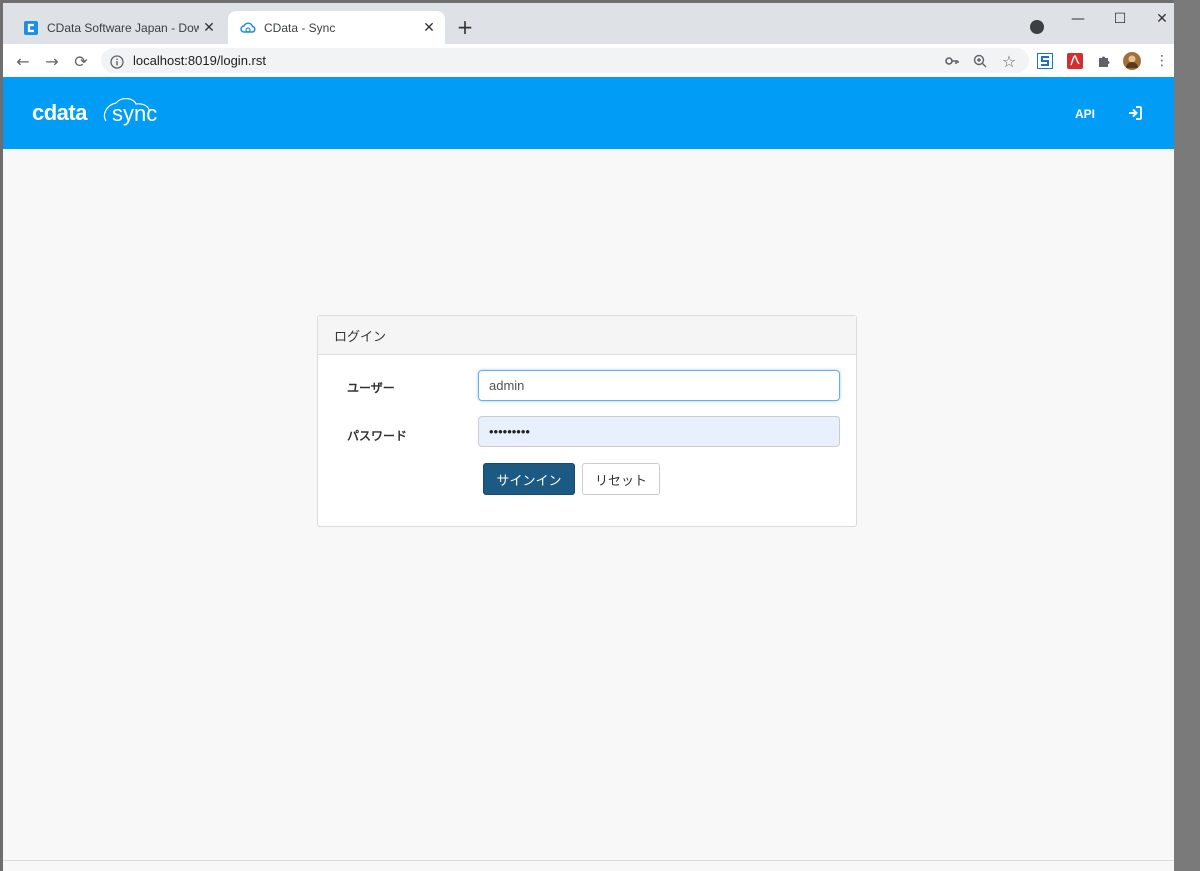  What do you see at coordinates (1085, 114) in the screenshot?
I see `api-link: API` at bounding box center [1085, 114].